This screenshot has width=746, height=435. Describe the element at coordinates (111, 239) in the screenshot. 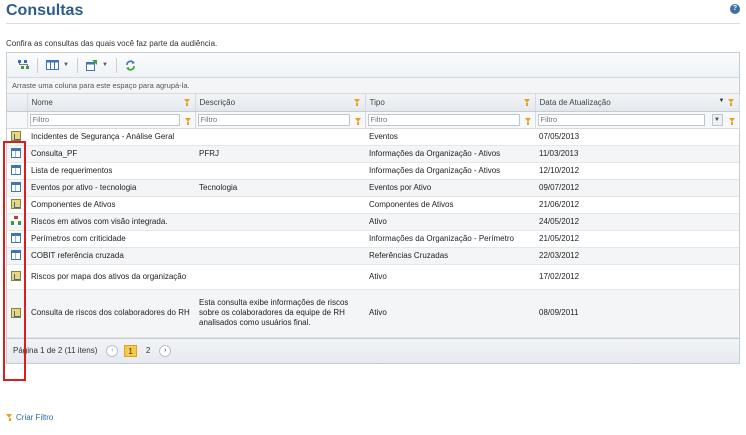

I see `cell-nome: Perímetros com criticidade` at that location.